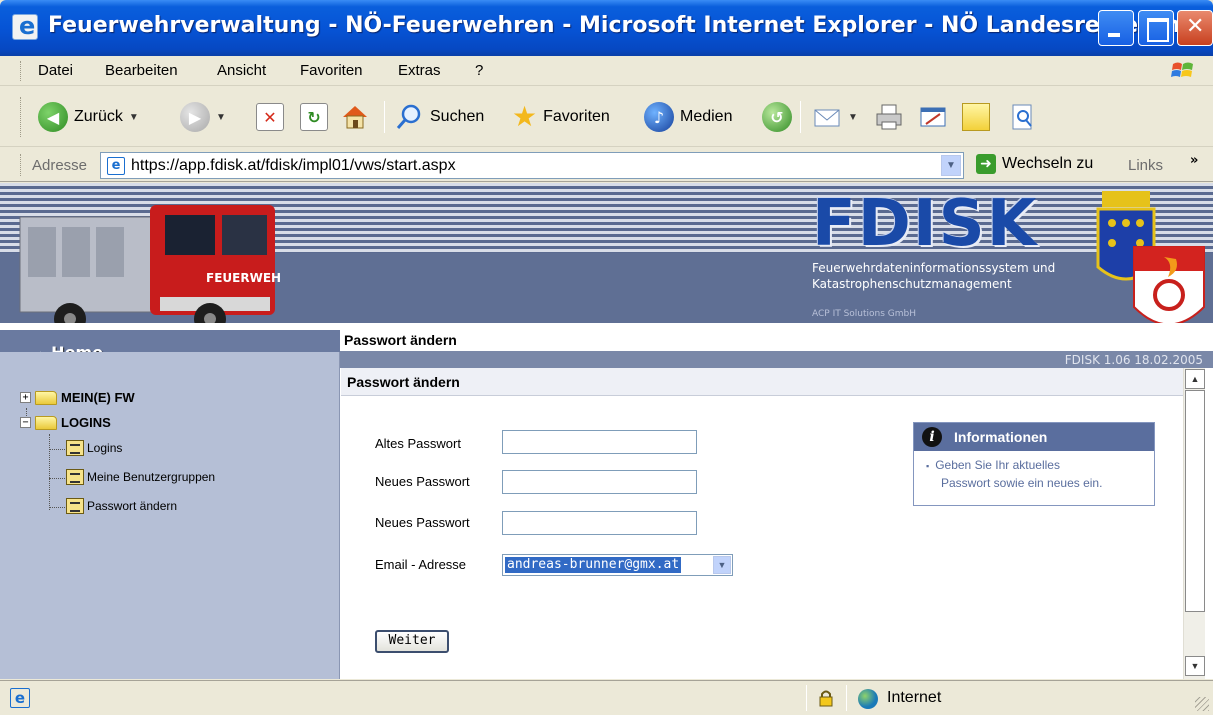 This screenshot has width=1213, height=715. I want to click on windows-logo-icon, so click(1182, 69).